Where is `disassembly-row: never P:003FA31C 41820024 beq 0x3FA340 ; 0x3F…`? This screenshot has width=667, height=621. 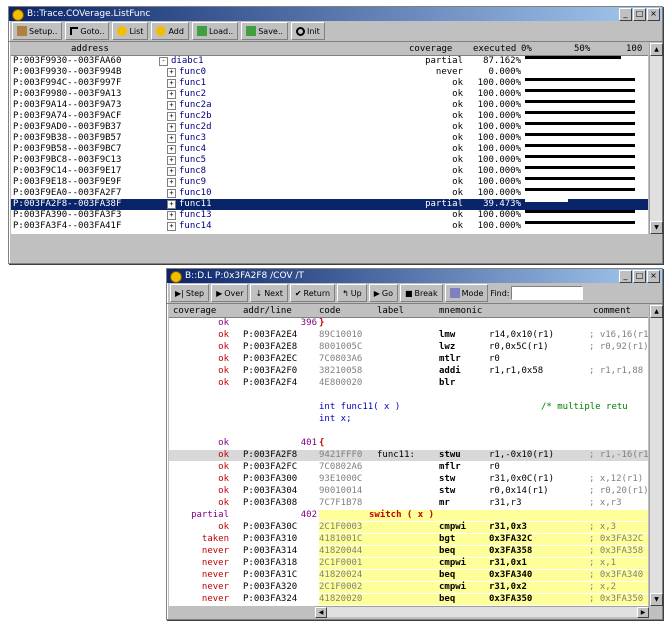 disassembly-row: never P:003FA31C 41820024 beq 0x3FA340 ; 0x3F… is located at coordinates (408, 575).